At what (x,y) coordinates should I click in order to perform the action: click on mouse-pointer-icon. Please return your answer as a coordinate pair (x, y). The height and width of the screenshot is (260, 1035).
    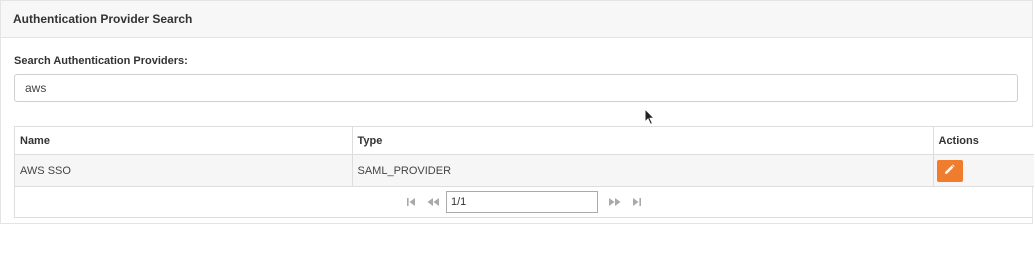
    Looking at the image, I should click on (650, 116).